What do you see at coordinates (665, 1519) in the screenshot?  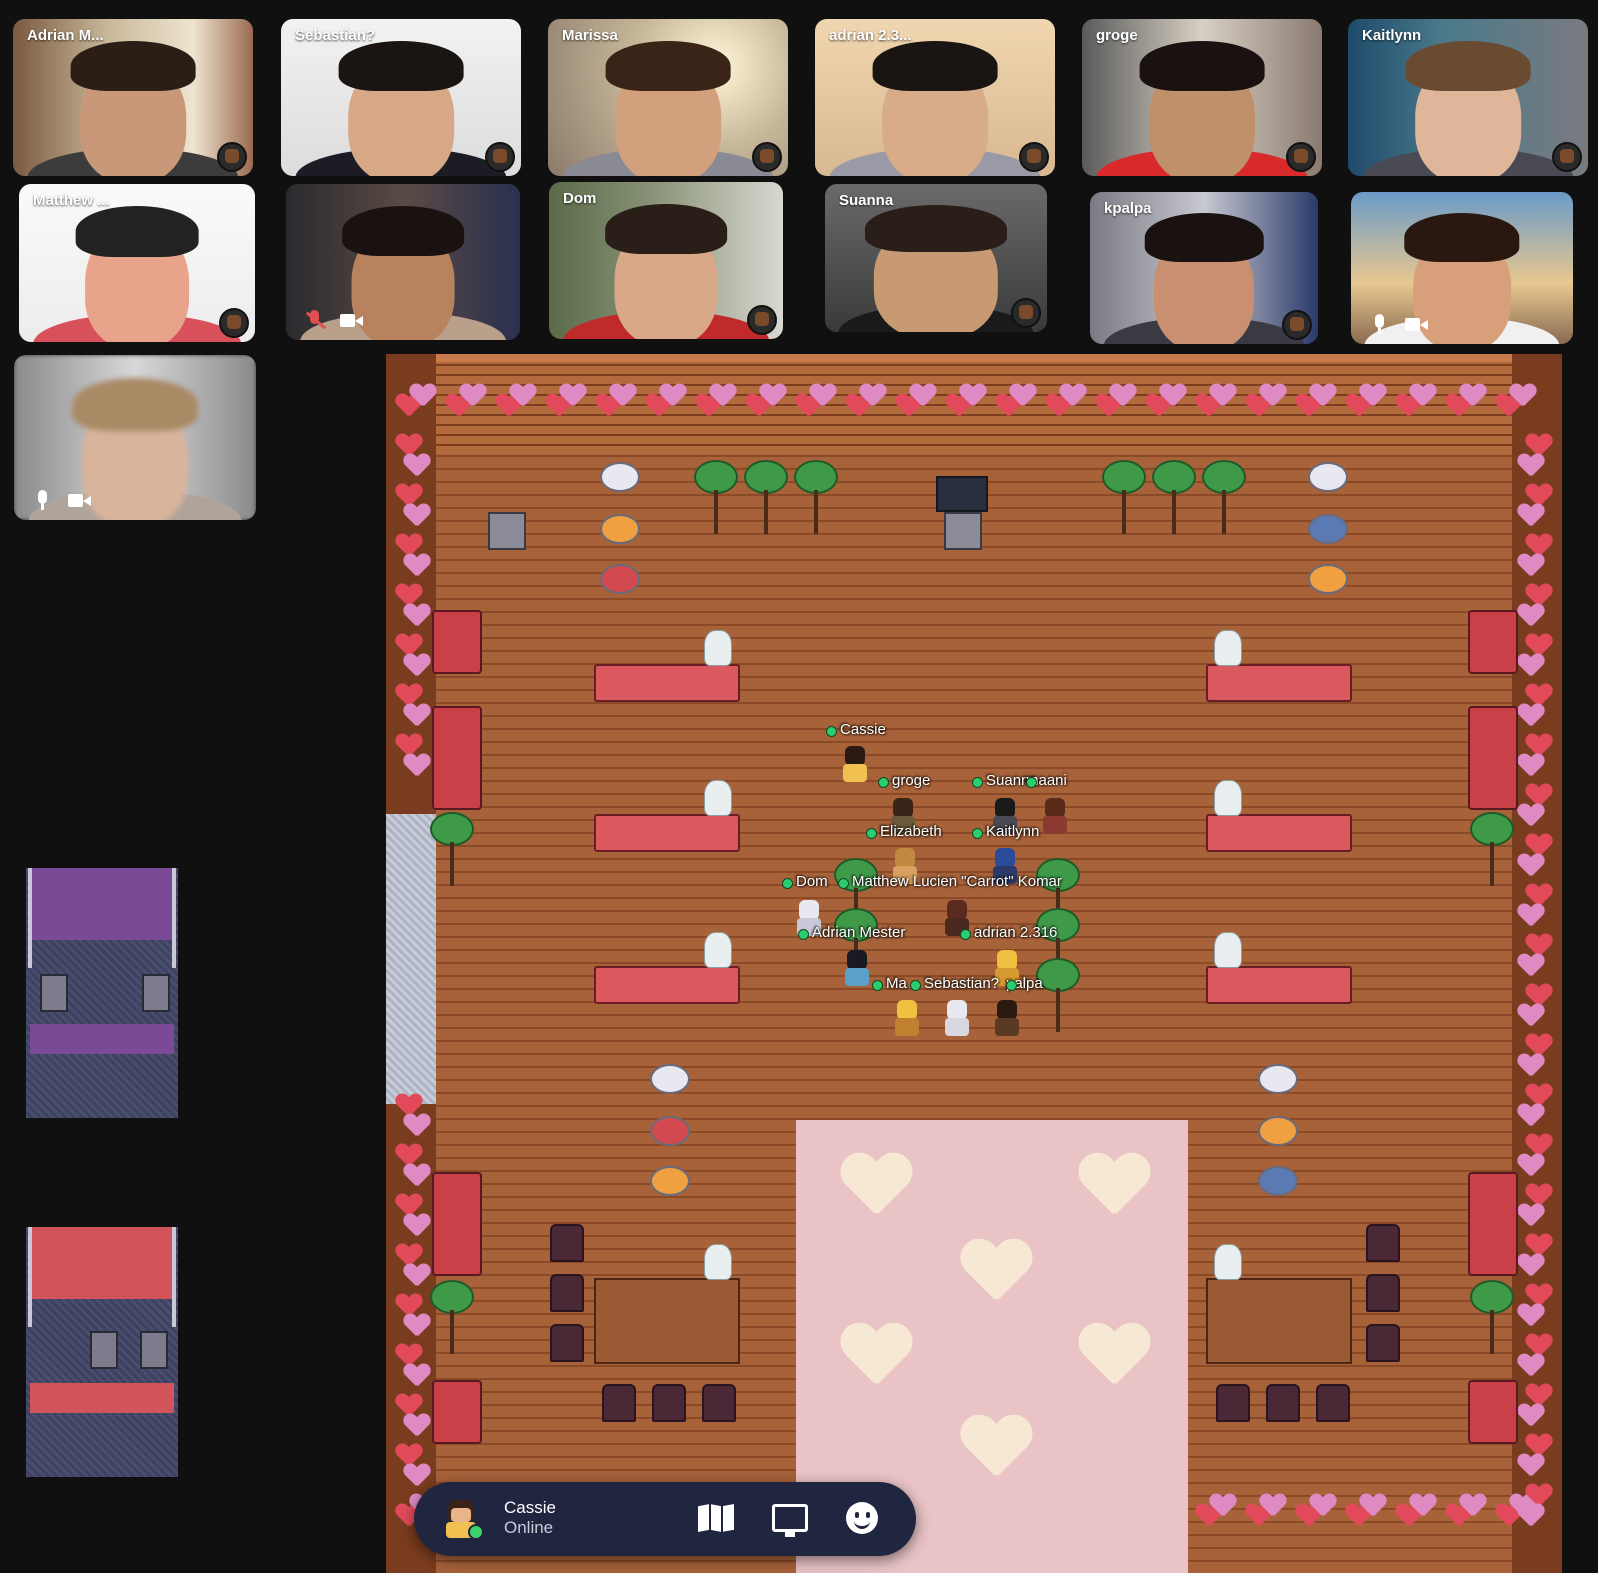 I see `status-bar: Cassie Online` at bounding box center [665, 1519].